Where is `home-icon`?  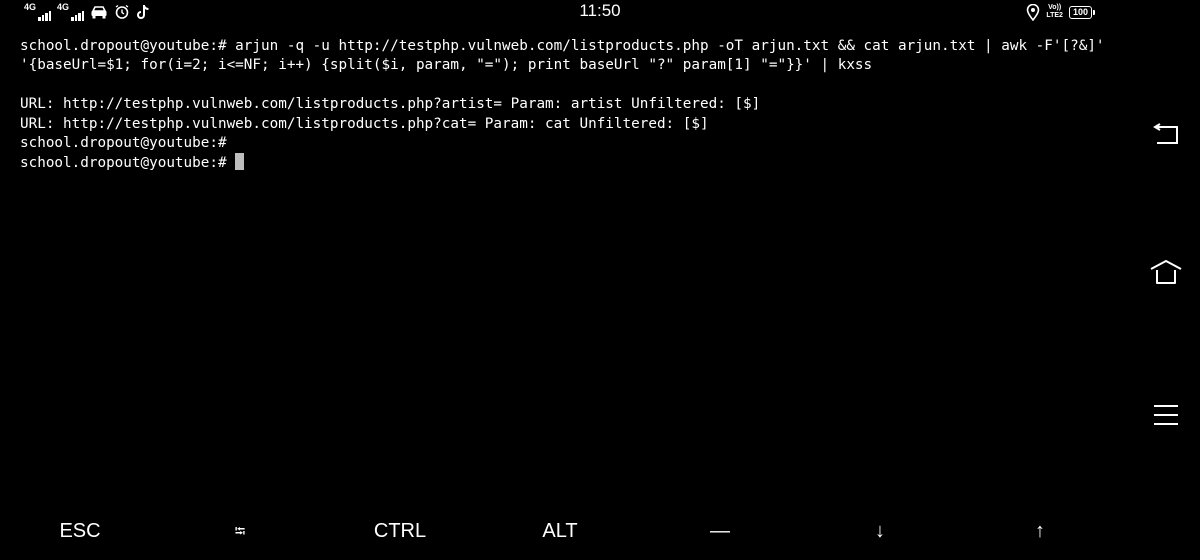 home-icon is located at coordinates (1166, 274).